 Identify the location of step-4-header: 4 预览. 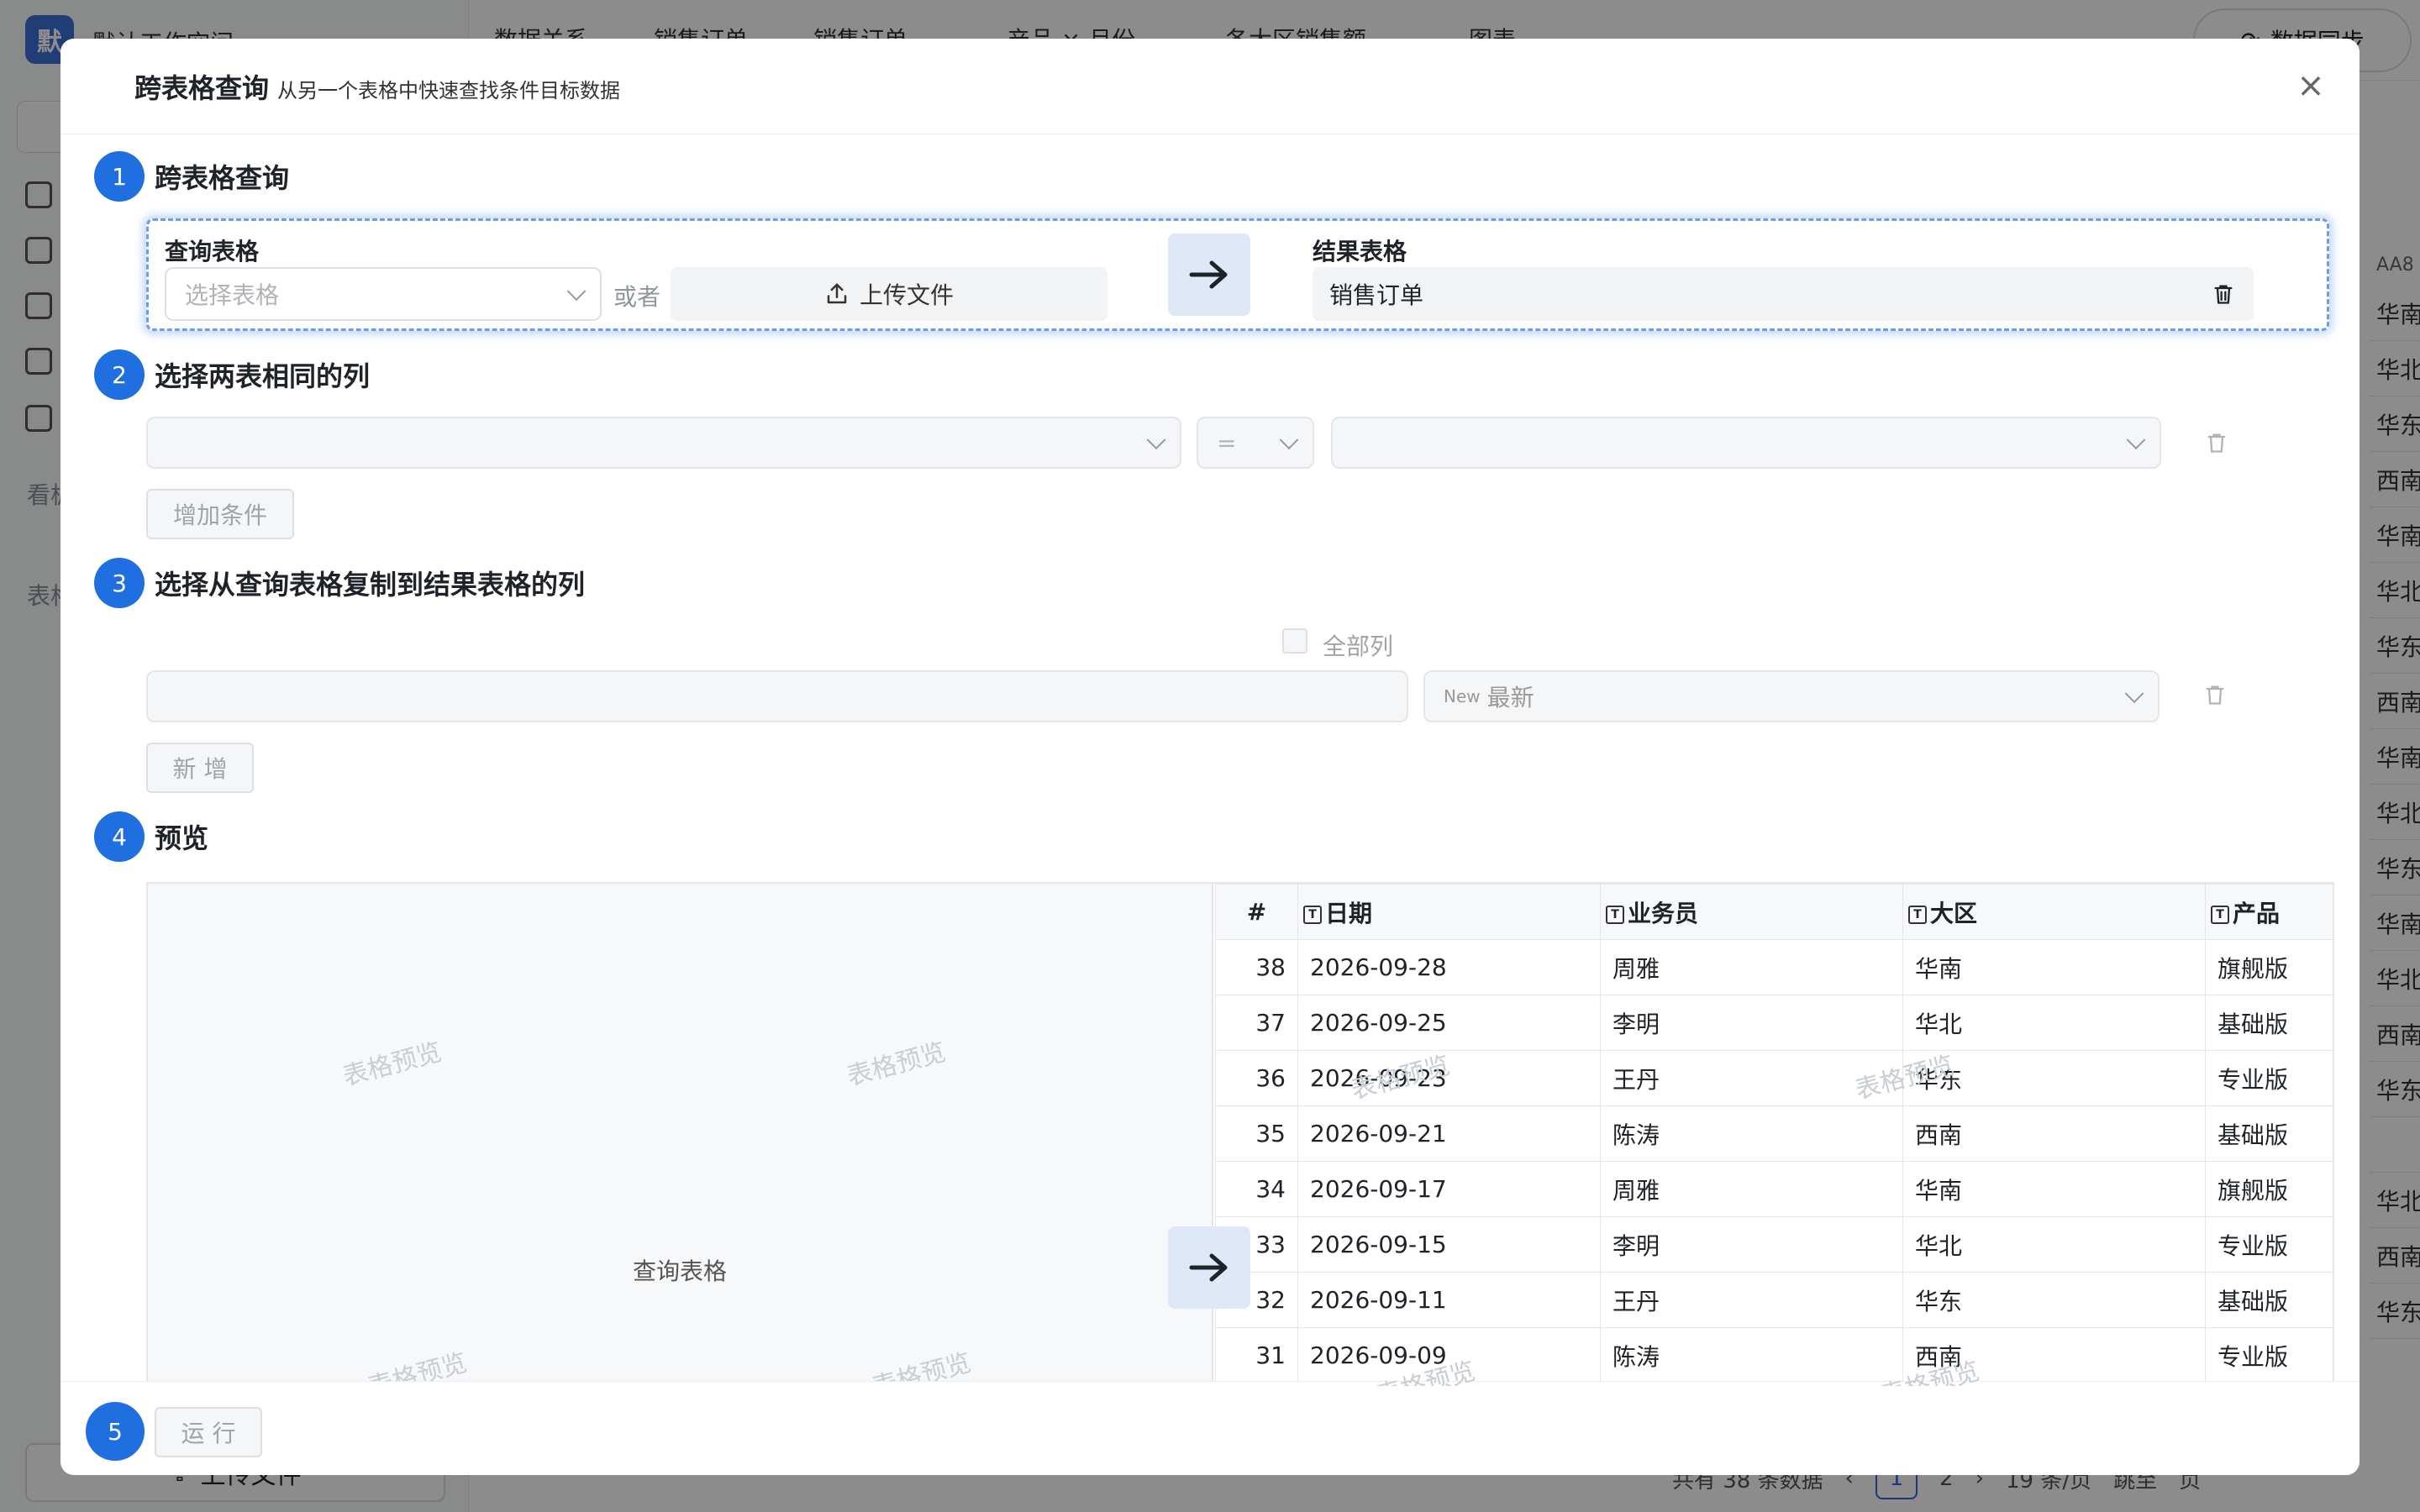
(151, 836).